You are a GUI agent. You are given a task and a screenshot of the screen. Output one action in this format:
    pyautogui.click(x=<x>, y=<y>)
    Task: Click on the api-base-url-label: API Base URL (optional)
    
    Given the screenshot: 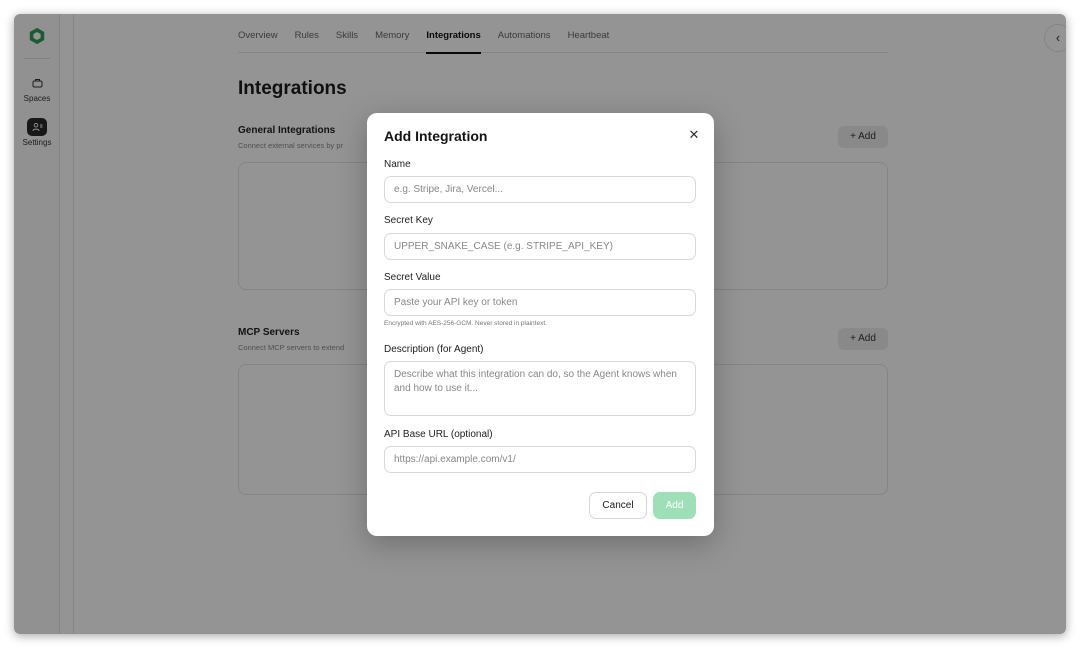 What is the action you would take?
    pyautogui.click(x=438, y=434)
    